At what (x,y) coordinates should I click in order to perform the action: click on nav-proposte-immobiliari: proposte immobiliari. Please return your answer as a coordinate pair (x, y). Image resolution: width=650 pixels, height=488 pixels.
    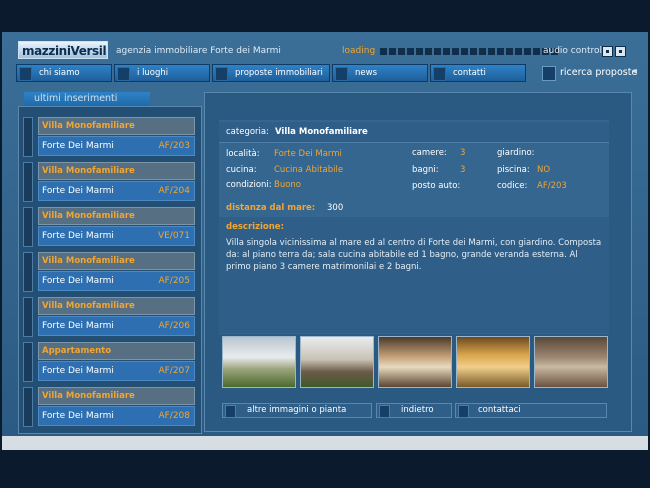
    Looking at the image, I should click on (271, 73).